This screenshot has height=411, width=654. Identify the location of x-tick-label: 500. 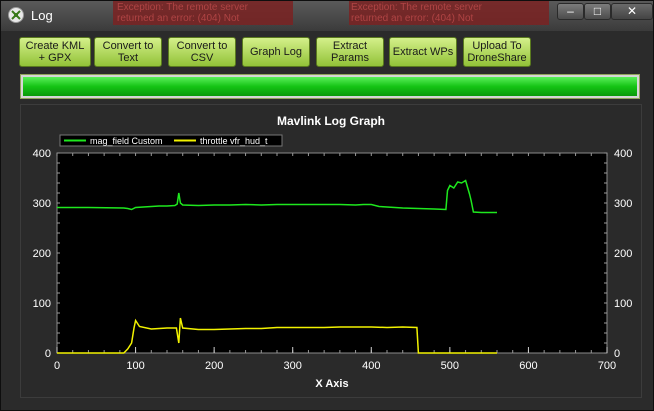
(450, 366).